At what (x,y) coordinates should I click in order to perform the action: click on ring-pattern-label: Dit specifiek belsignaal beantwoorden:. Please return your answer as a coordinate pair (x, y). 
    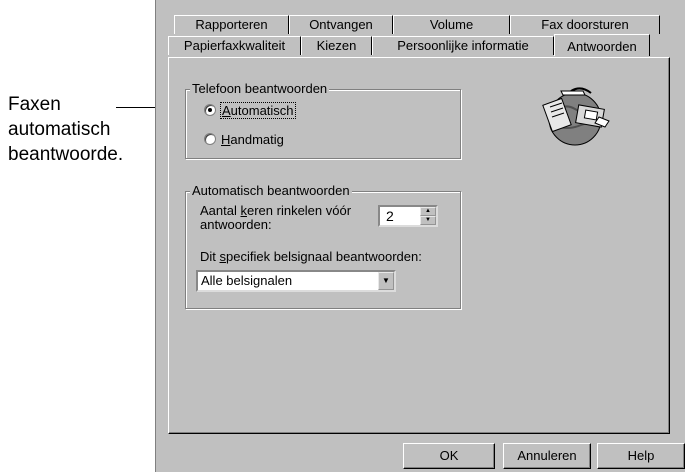
    Looking at the image, I should click on (311, 256).